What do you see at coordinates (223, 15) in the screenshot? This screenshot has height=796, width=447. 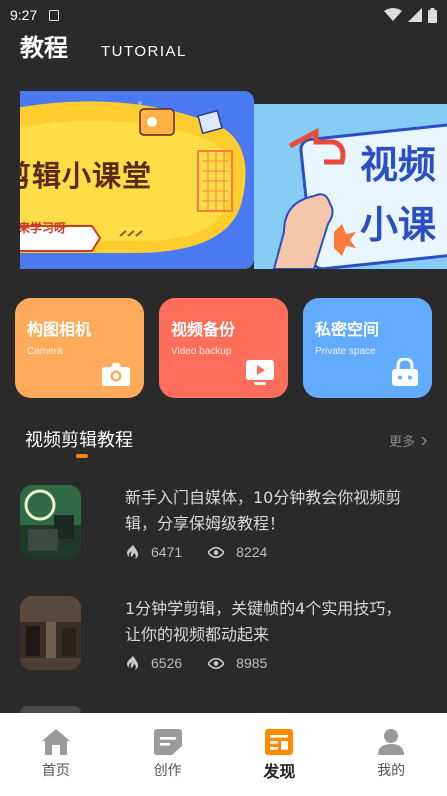 I see `status-bar: 9:27` at bounding box center [223, 15].